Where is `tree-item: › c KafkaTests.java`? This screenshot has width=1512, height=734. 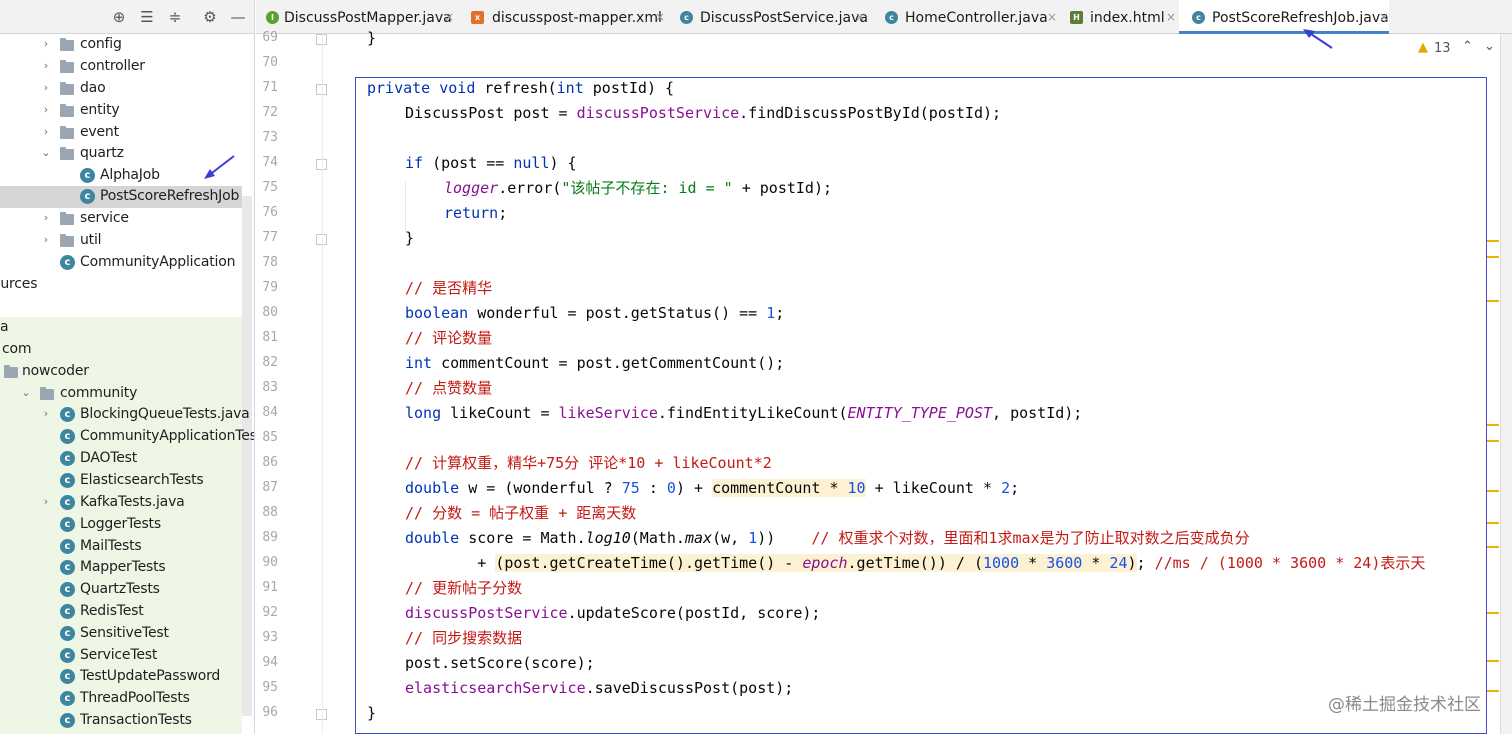
tree-item: › c KafkaTests.java is located at coordinates (121, 503).